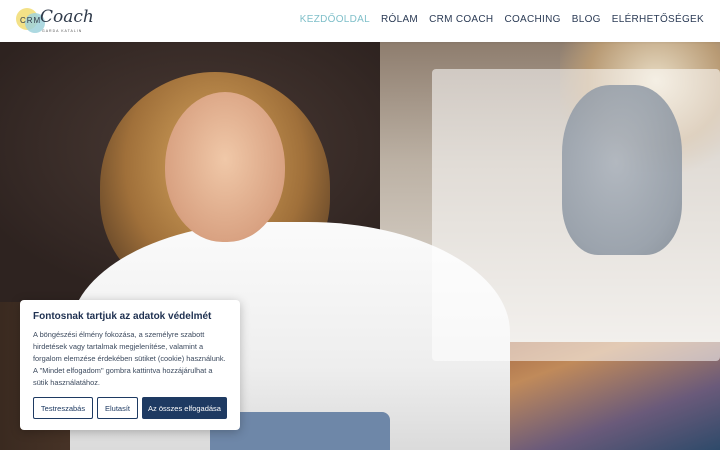 This screenshot has width=720, height=450. What do you see at coordinates (31, 20) in the screenshot?
I see `logo-crm-text: CRM` at bounding box center [31, 20].